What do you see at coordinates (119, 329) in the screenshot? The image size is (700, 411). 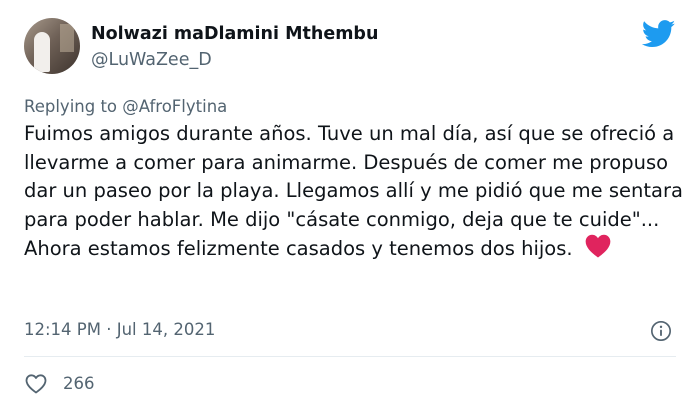 I see `tweet-timestamp: 12:14 PM · Jul 14, 2021` at bounding box center [119, 329].